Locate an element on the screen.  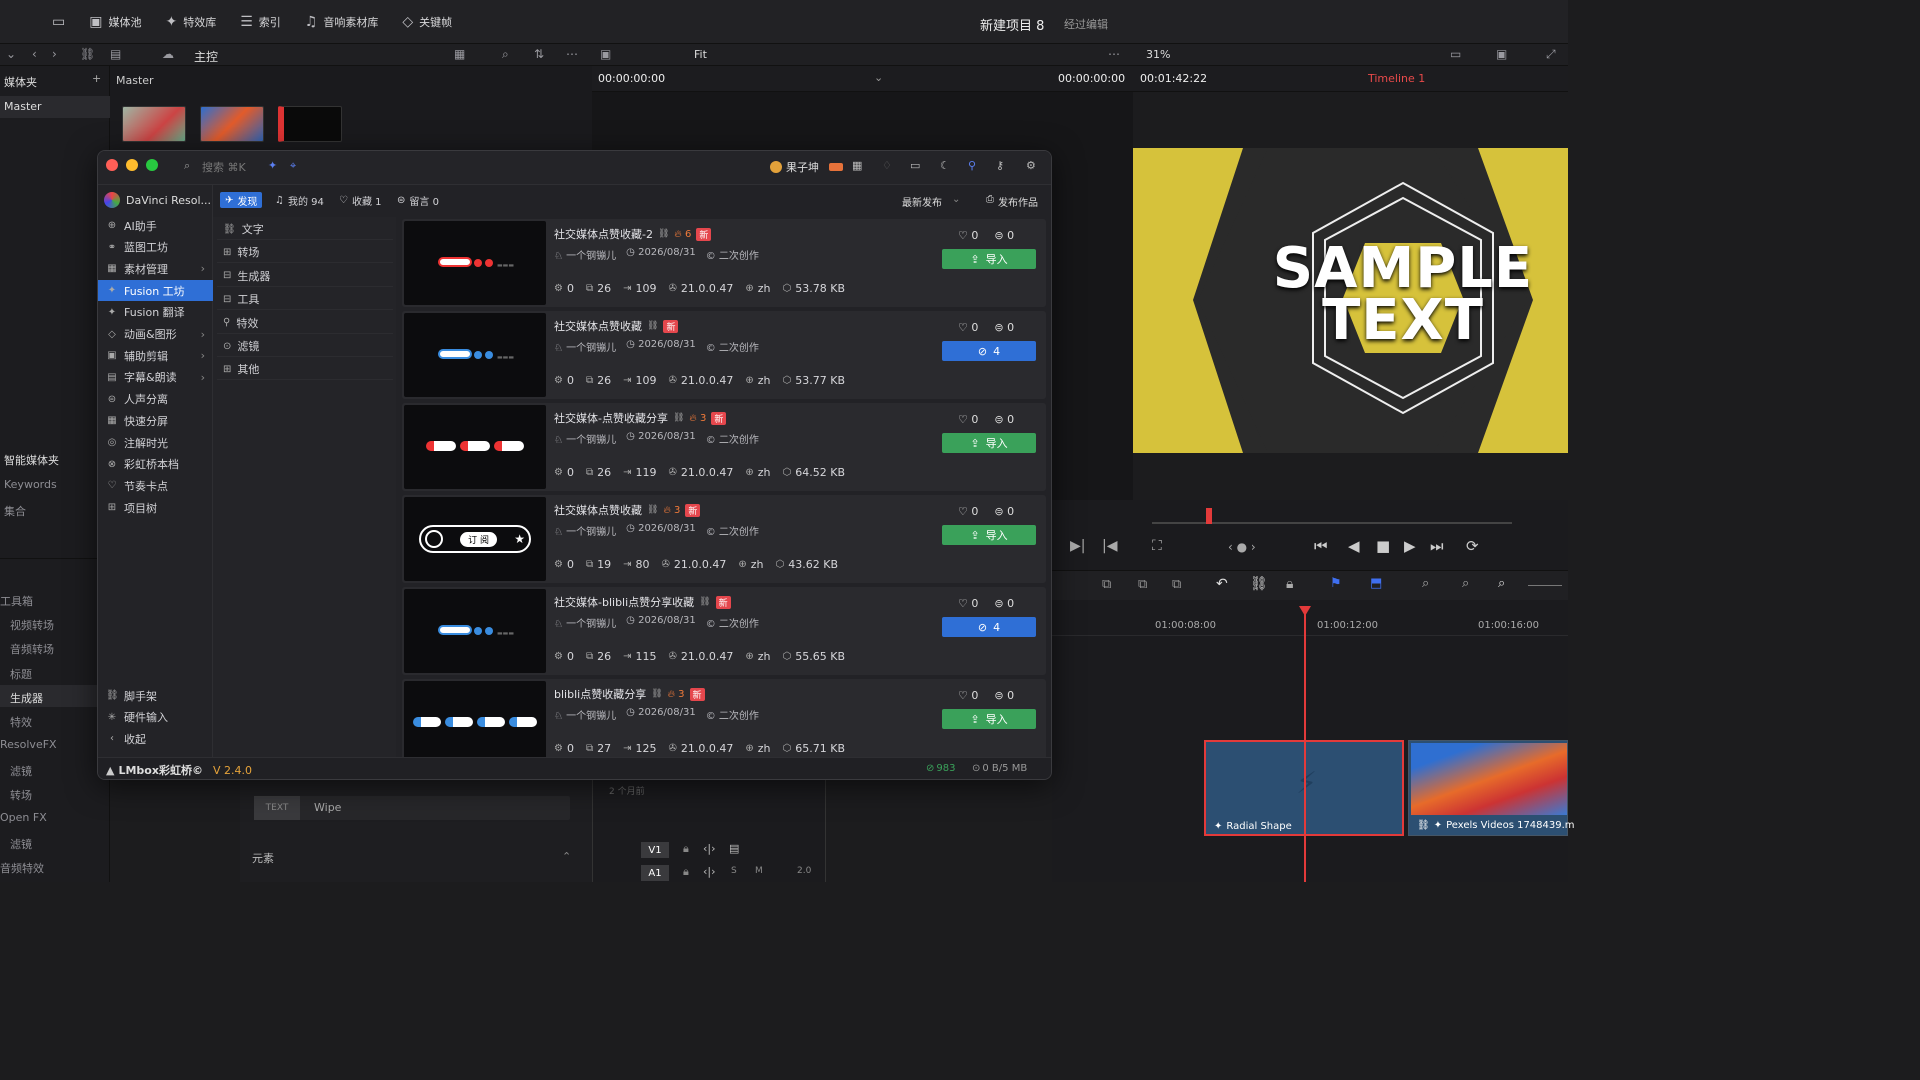
calendar-icon: ▦ is located at coordinates (857, 165).